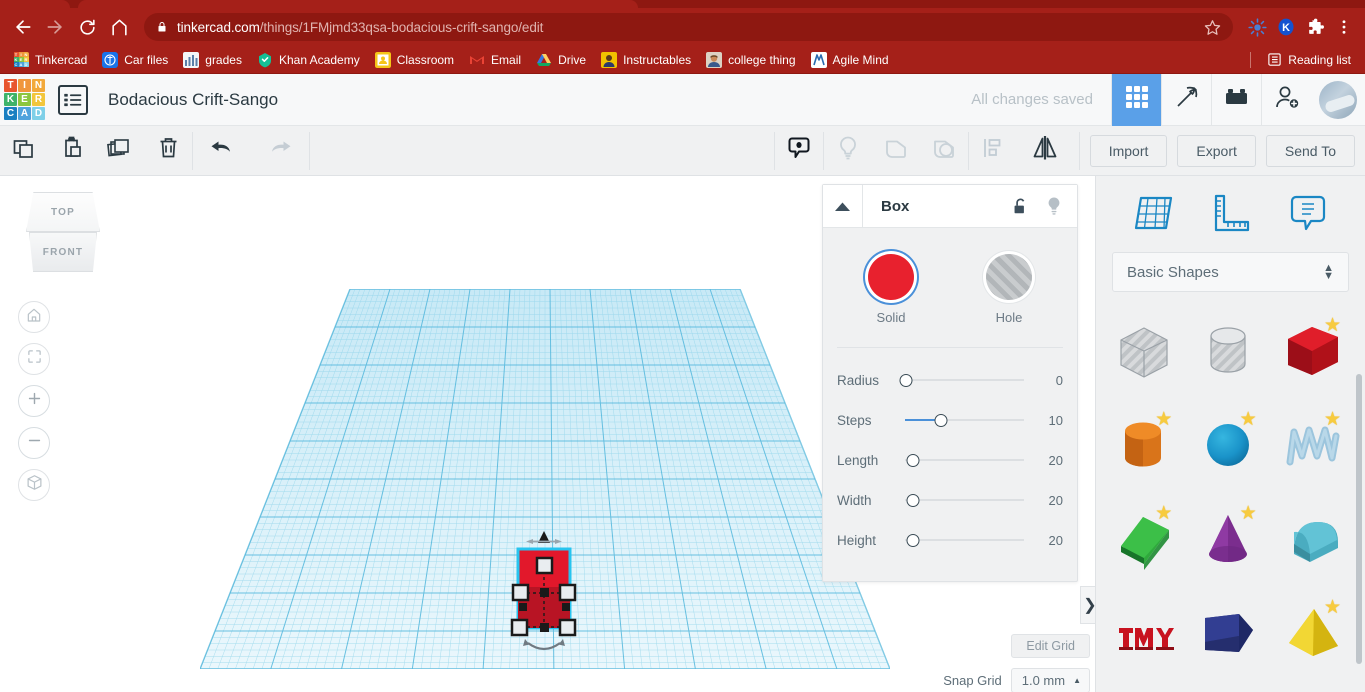  I want to click on box-shape: ★, so click(1313, 351).